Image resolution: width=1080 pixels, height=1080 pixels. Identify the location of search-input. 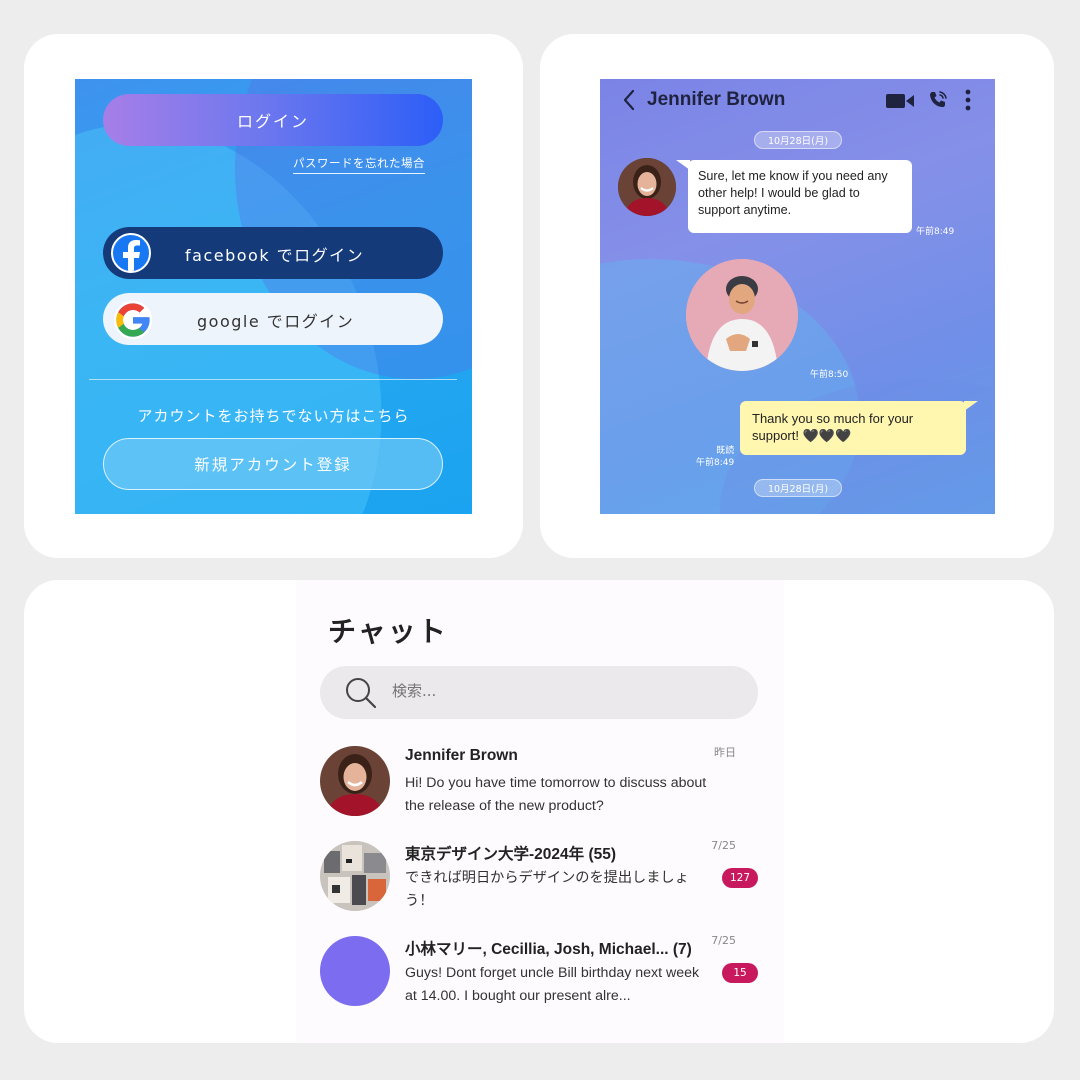
(552, 691).